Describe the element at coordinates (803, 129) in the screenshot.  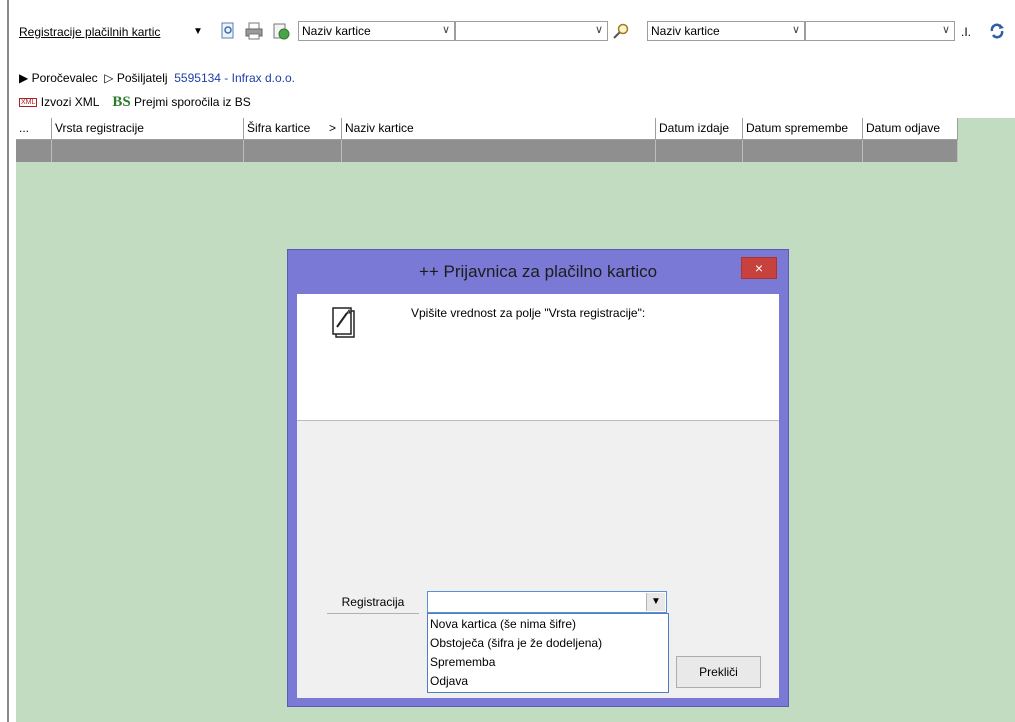
I see `column-header: Datum spremembe` at that location.